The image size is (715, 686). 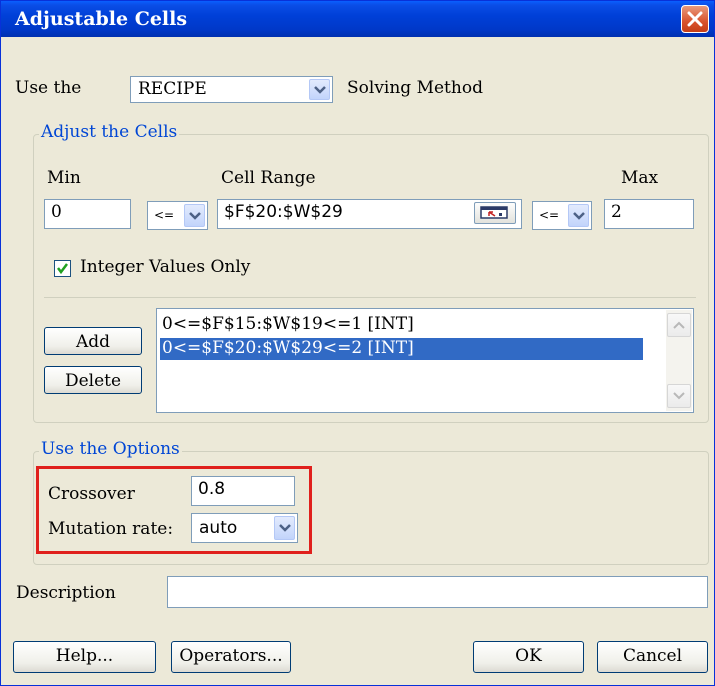 I want to click on add-button-label: Add, so click(x=93, y=342).